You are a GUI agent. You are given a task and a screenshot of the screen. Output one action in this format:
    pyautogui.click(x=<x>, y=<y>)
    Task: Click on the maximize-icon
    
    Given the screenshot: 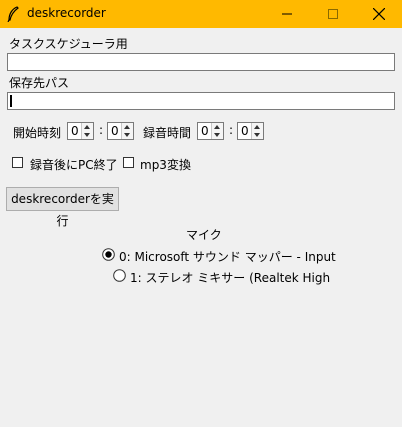 What is the action you would take?
    pyautogui.click(x=333, y=14)
    